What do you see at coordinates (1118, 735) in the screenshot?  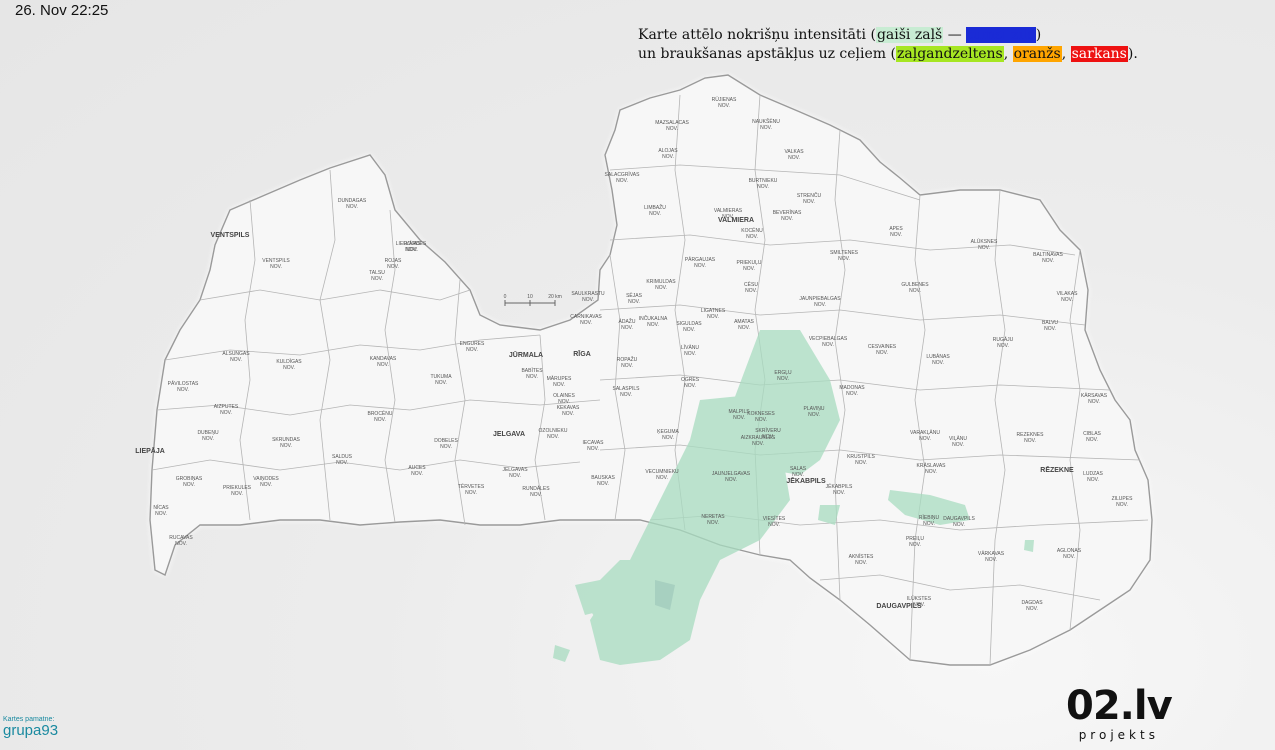 I see `logo-sub: projekts` at bounding box center [1118, 735].